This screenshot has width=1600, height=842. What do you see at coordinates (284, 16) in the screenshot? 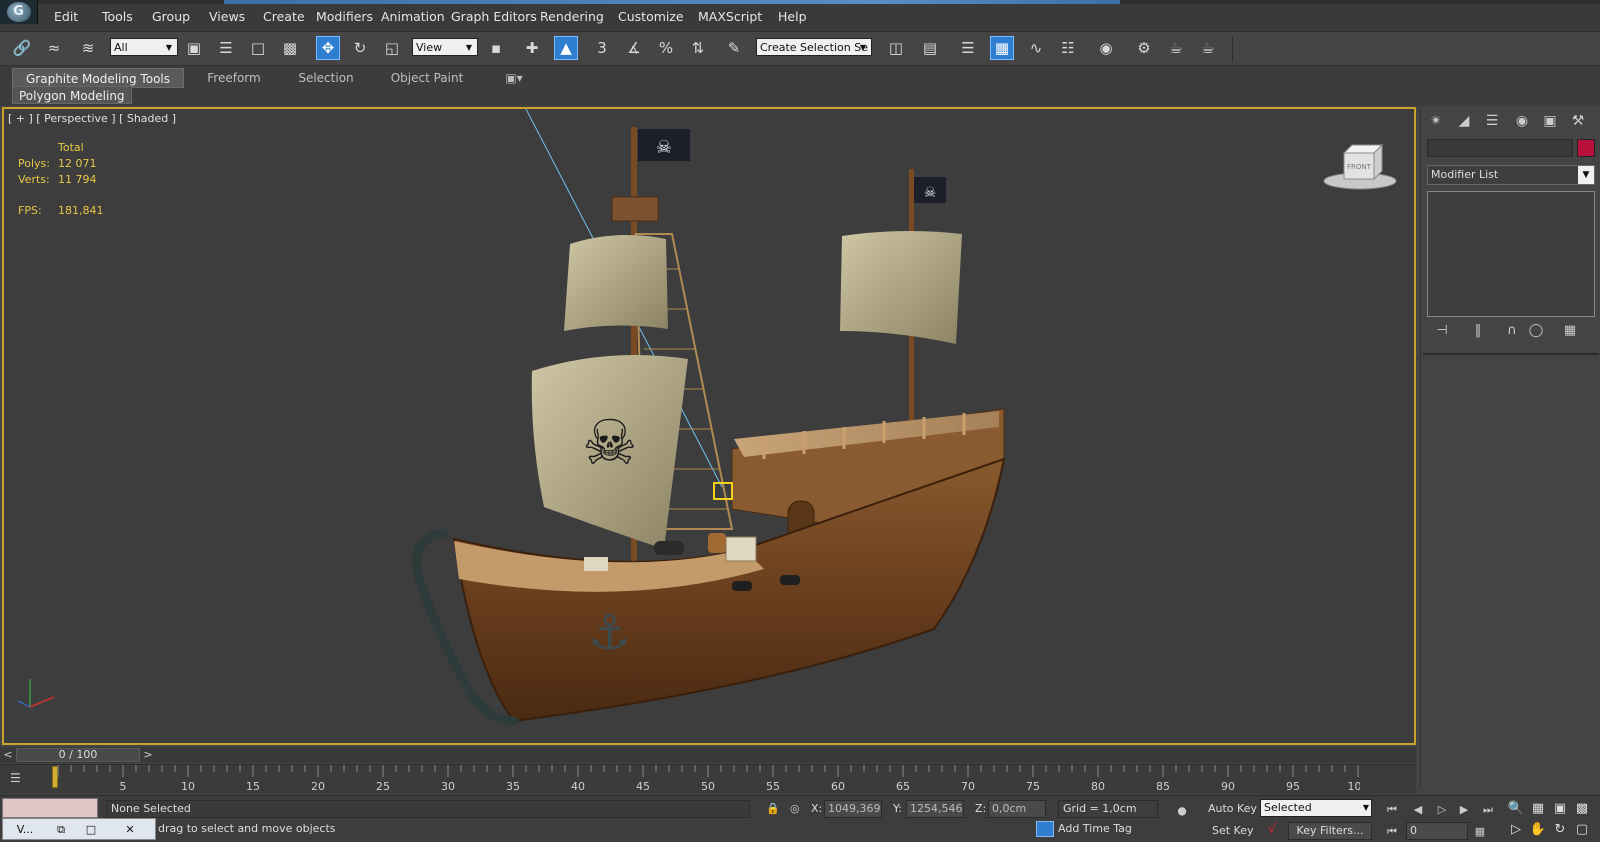
I see `menu-create: Create` at bounding box center [284, 16].